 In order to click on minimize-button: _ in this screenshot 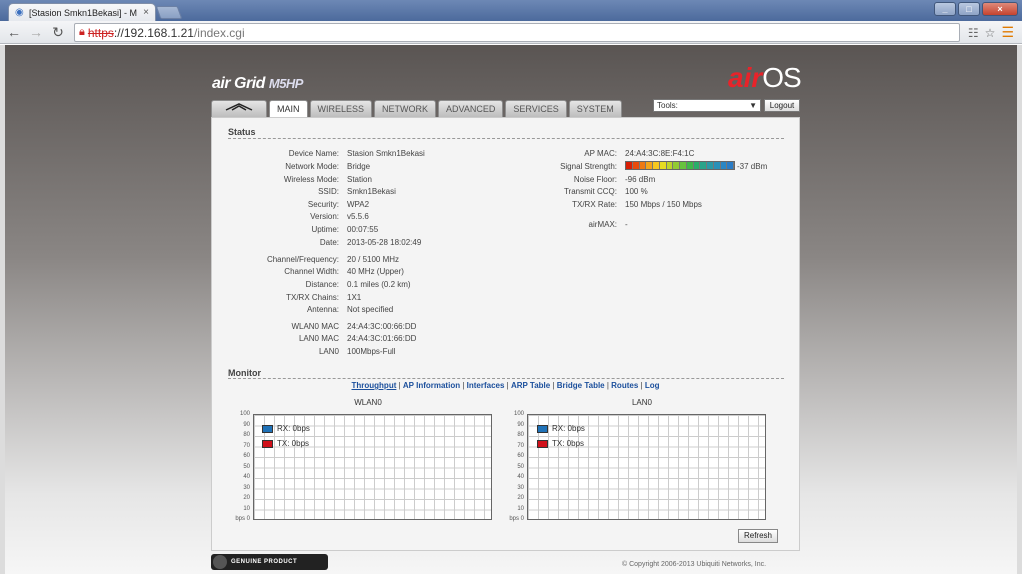, I will do `click(945, 9)`.